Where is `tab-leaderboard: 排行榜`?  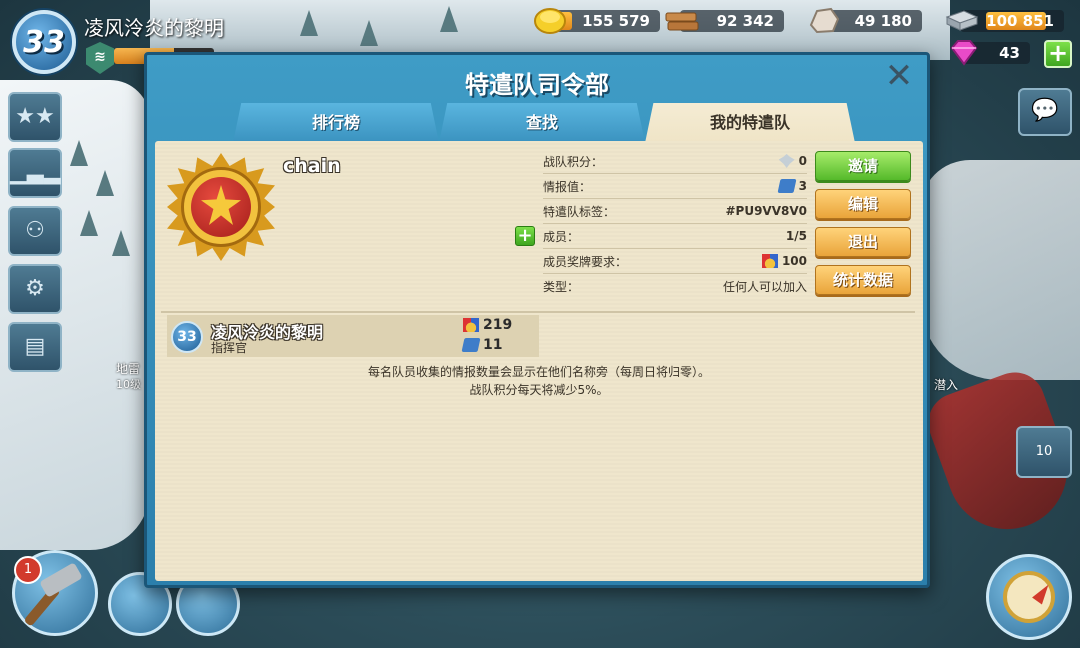 tab-leaderboard: 排行榜 is located at coordinates (336, 123).